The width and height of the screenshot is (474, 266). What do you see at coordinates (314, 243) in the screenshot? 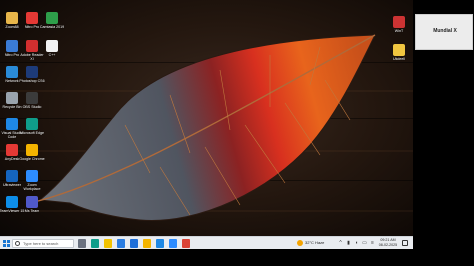
I see `weather-widget: 32°C Haze` at bounding box center [314, 243].